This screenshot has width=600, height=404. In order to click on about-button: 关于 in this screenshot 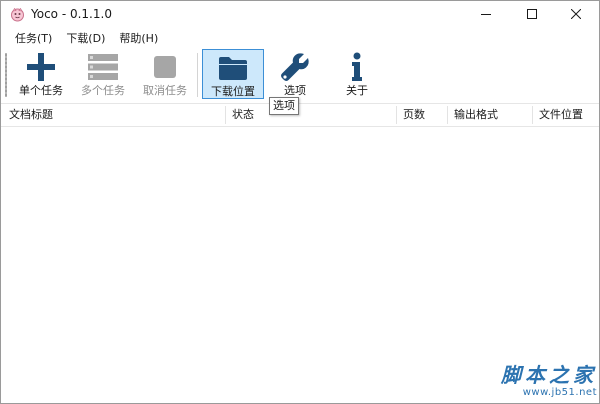, I will do `click(357, 74)`.